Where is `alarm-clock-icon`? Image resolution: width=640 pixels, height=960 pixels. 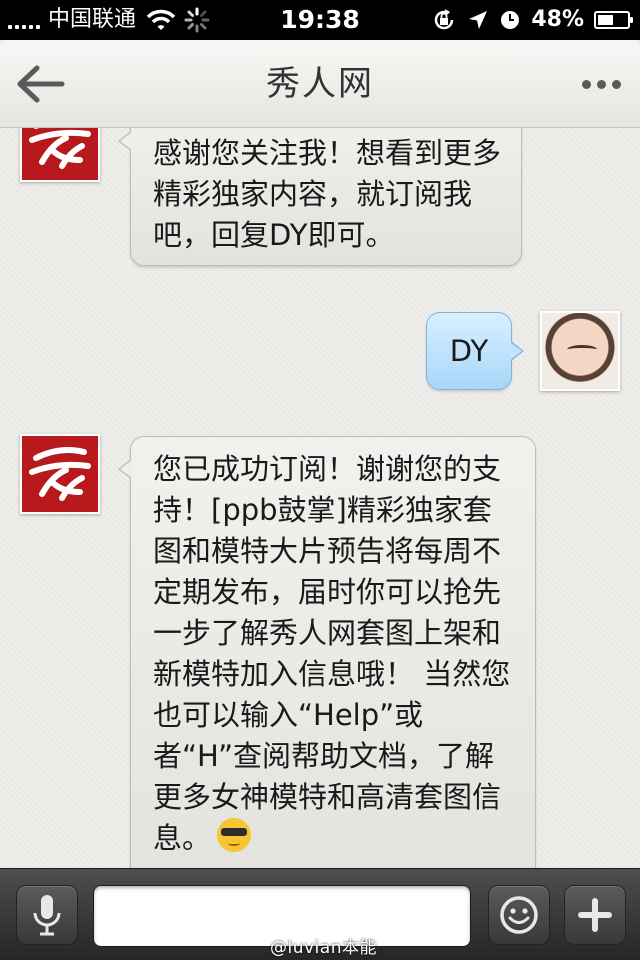
alarm-clock-icon is located at coordinates (510, 20).